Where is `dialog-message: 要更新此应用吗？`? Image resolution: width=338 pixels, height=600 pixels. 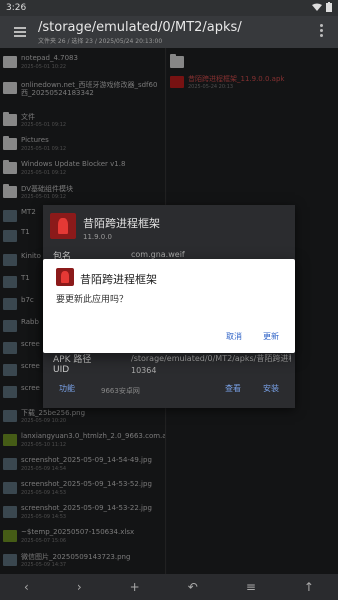 dialog-message: 要更新此应用吗？ is located at coordinates (92, 300).